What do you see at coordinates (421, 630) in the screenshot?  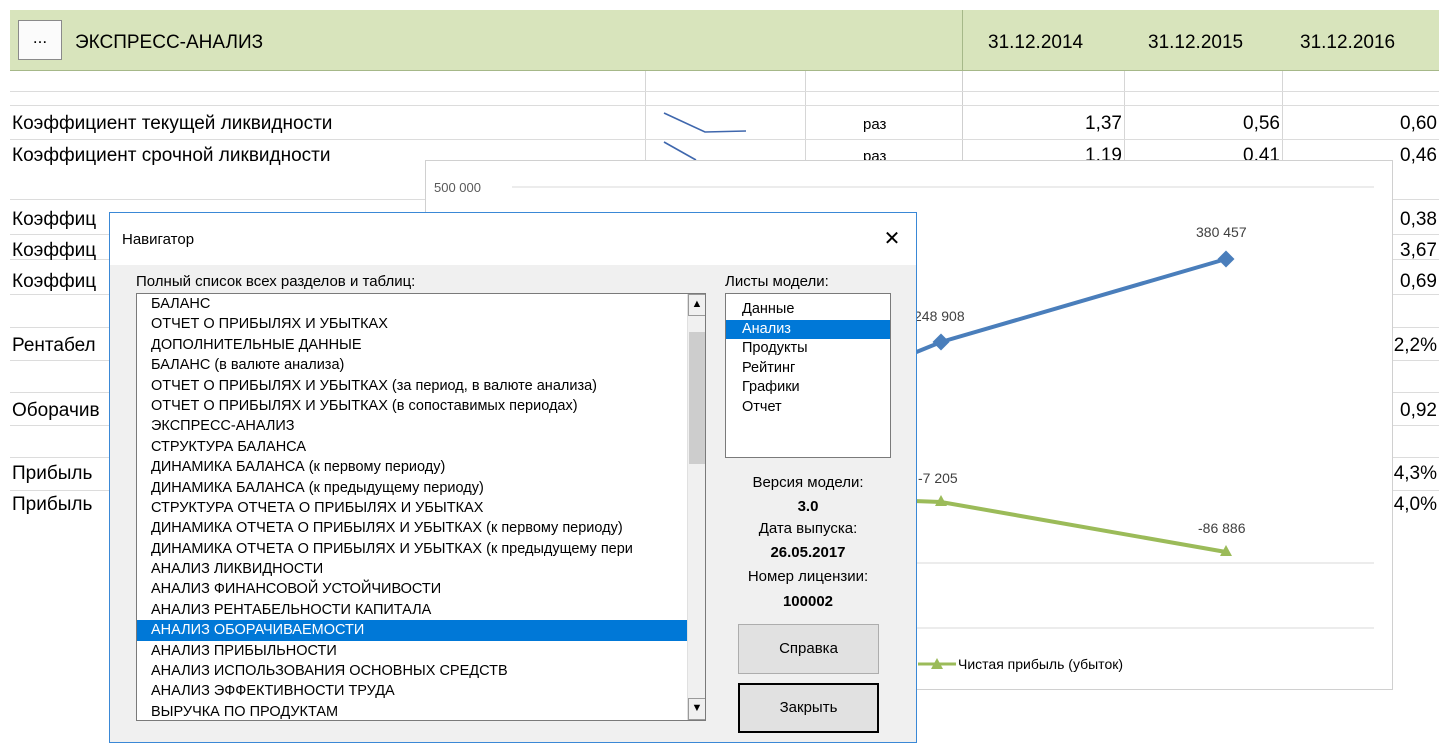 I see `section-list-item: АНАЛИЗ ОБОРАЧИВАЕМОСТИ` at bounding box center [421, 630].